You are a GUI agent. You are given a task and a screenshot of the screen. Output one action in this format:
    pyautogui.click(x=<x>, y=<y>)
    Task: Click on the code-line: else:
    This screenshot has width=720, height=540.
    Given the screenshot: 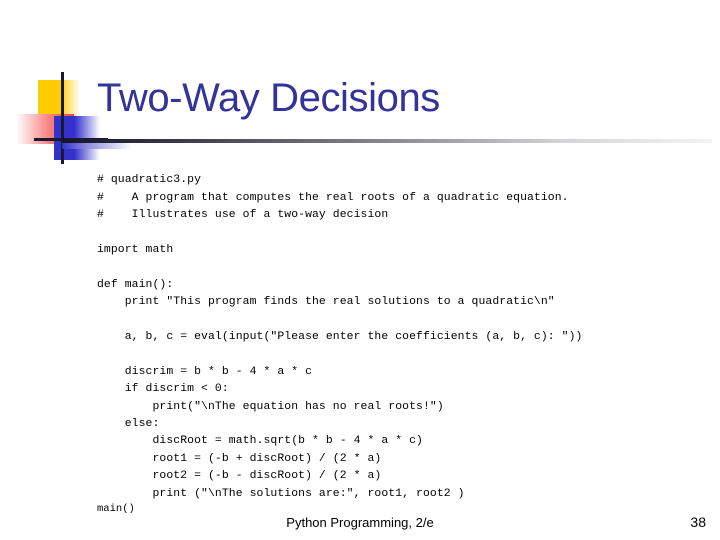 What is the action you would take?
    pyautogui.click(x=128, y=424)
    